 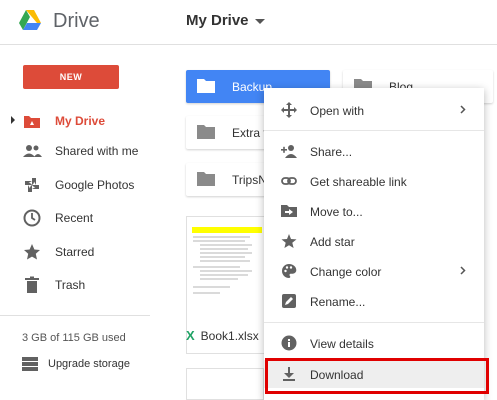 I want to click on sidebar-item-recent: Recent, so click(x=75, y=218).